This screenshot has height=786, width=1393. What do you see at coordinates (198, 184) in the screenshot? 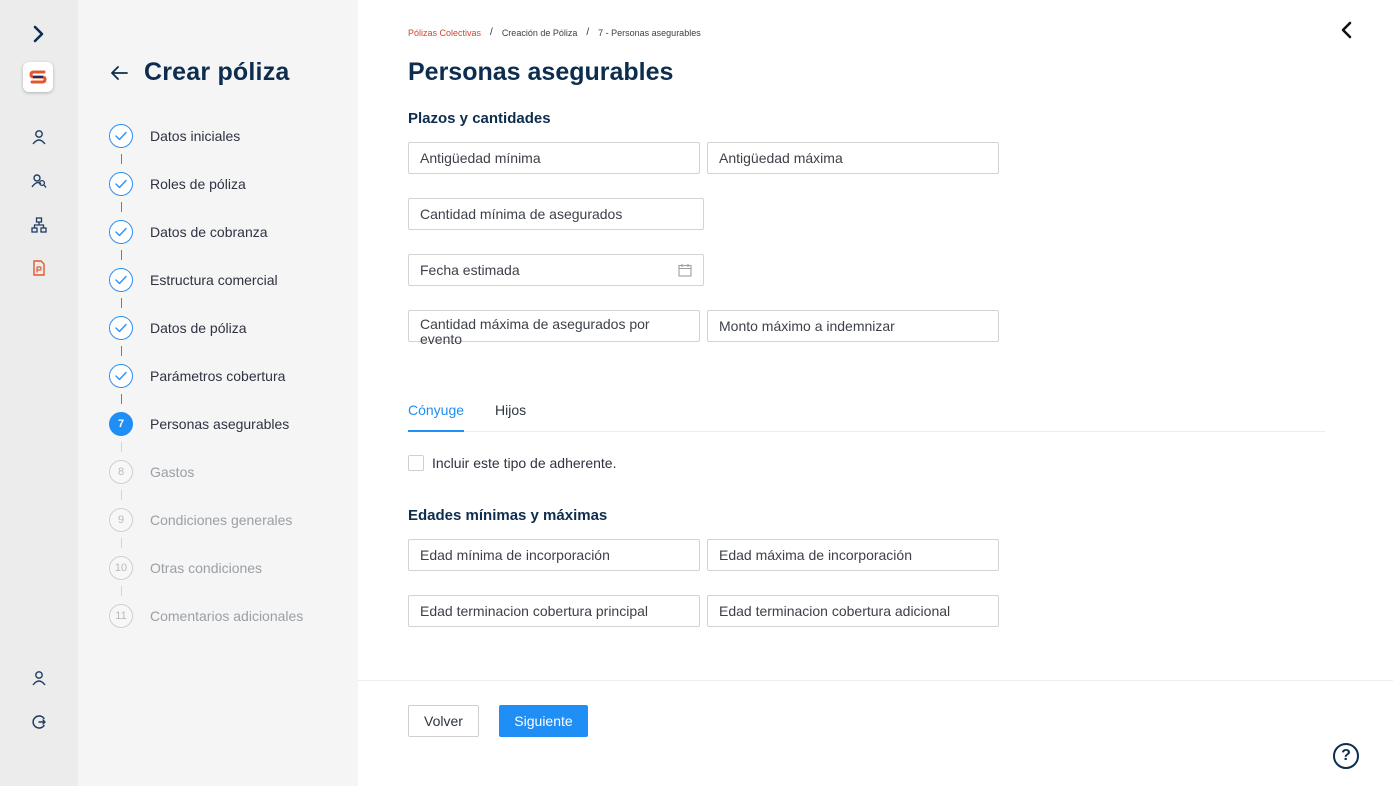
I see `step-label: Roles de póliza` at bounding box center [198, 184].